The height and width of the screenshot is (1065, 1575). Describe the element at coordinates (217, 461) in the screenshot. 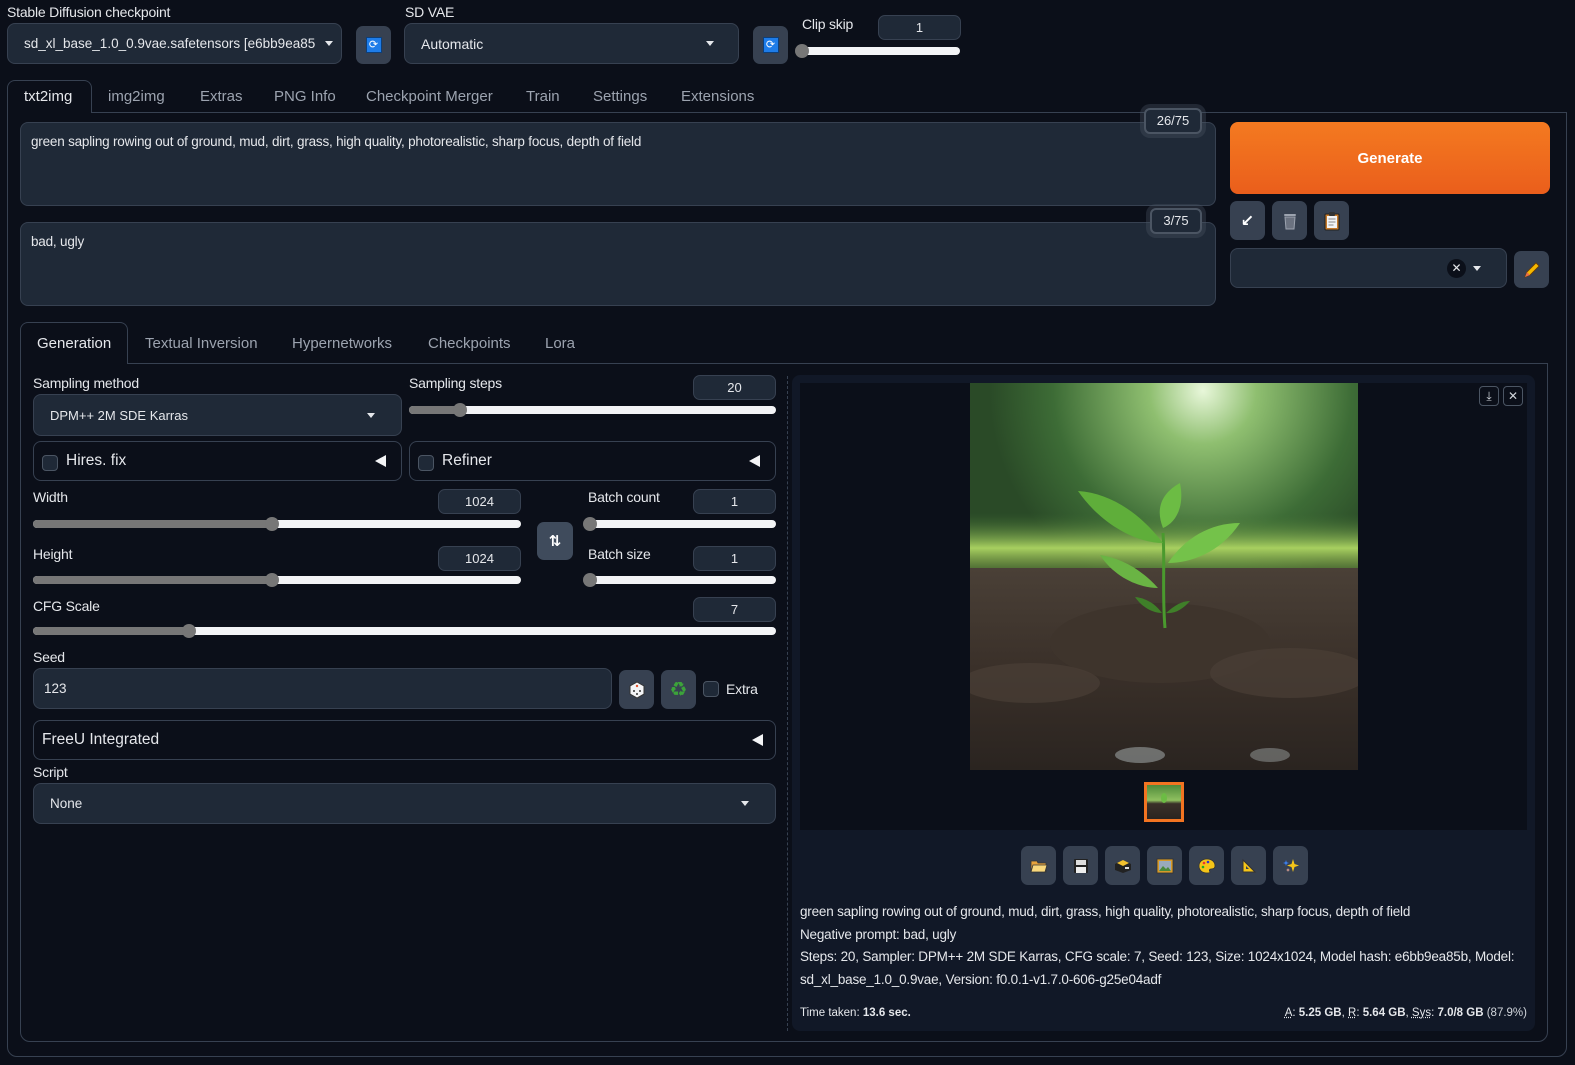

I see `hires-fix-accordion: Hires. fix` at that location.